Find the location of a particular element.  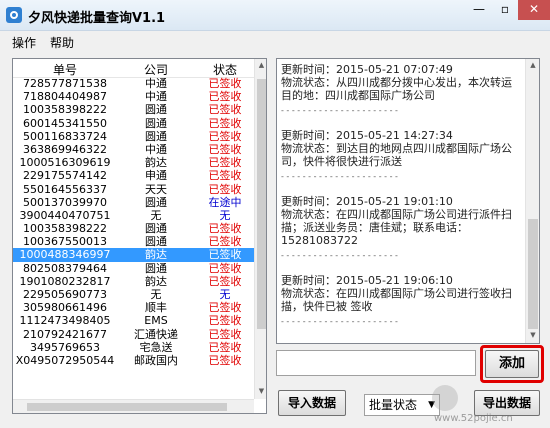

menu-bar: 操作 帮助 is located at coordinates (275, 41).